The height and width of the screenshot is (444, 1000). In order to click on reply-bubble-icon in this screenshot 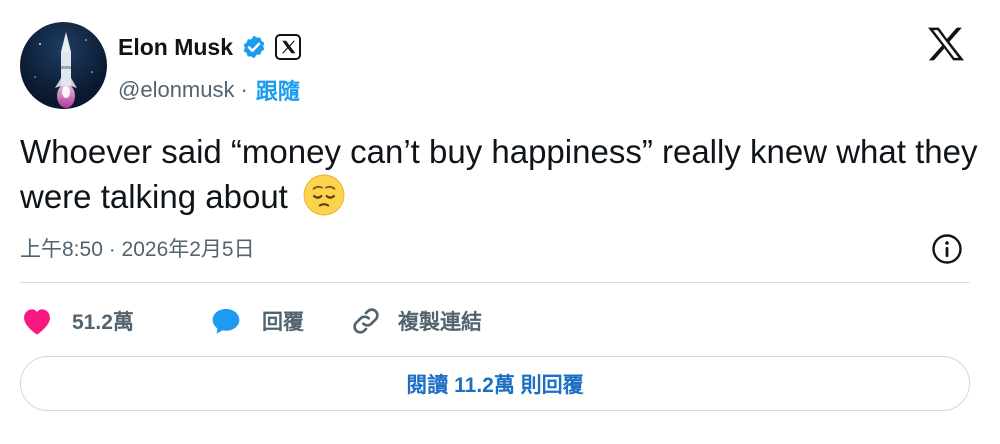, I will do `click(226, 321)`.